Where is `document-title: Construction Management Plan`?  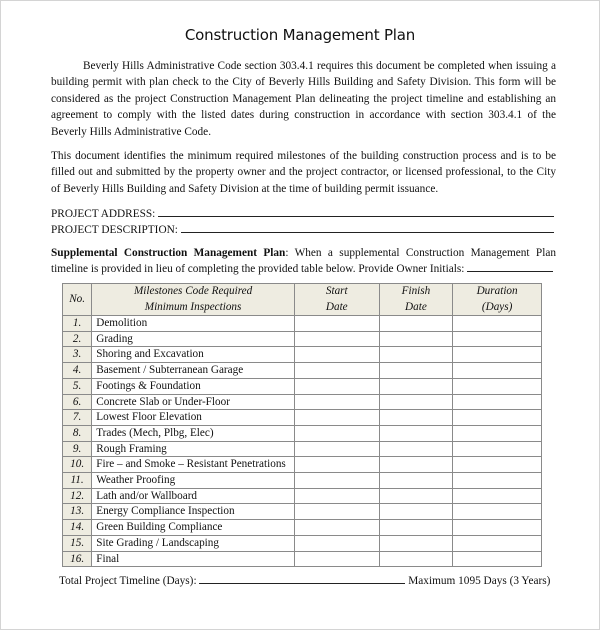
document-title: Construction Management Plan is located at coordinates (300, 35).